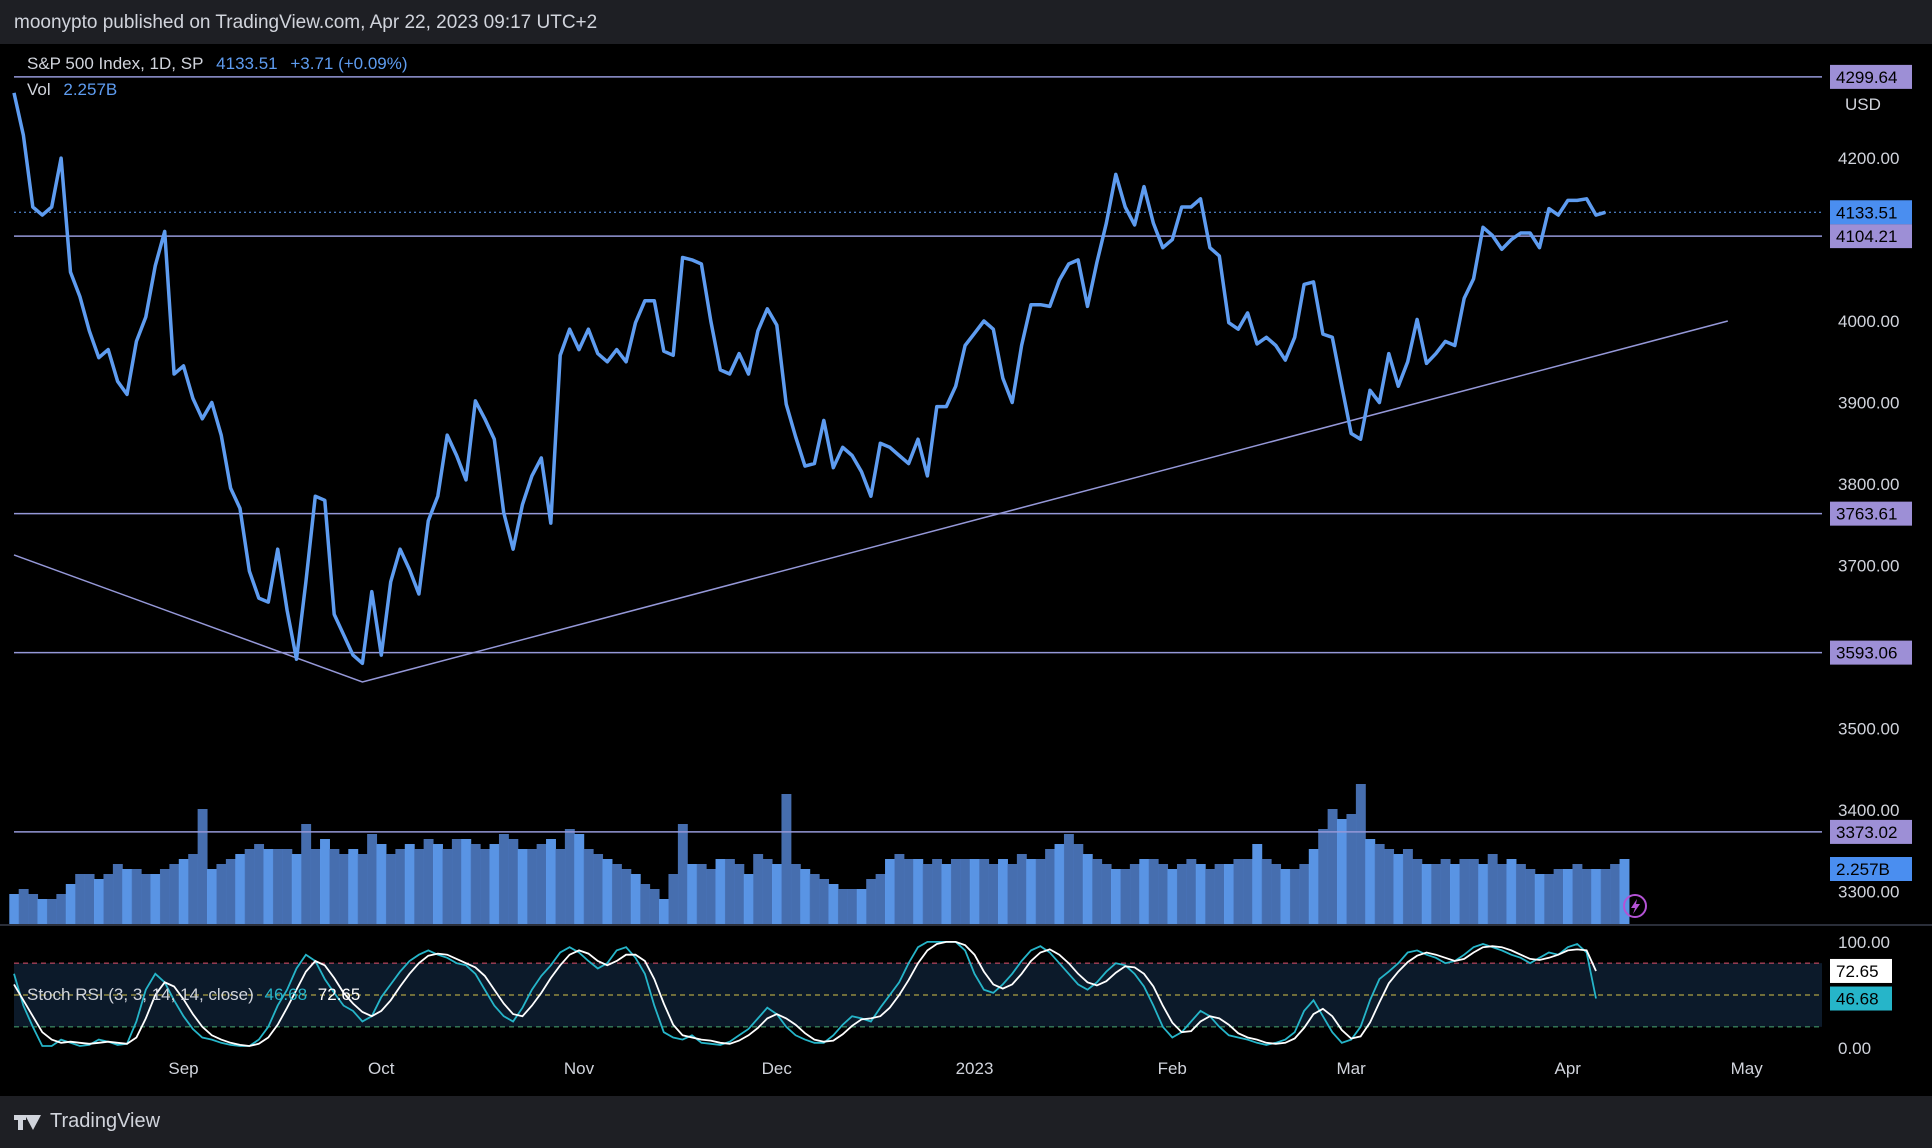 This screenshot has height=1148, width=1932. What do you see at coordinates (1863, 869) in the screenshot?
I see `volume-last-label: 2.257B` at bounding box center [1863, 869].